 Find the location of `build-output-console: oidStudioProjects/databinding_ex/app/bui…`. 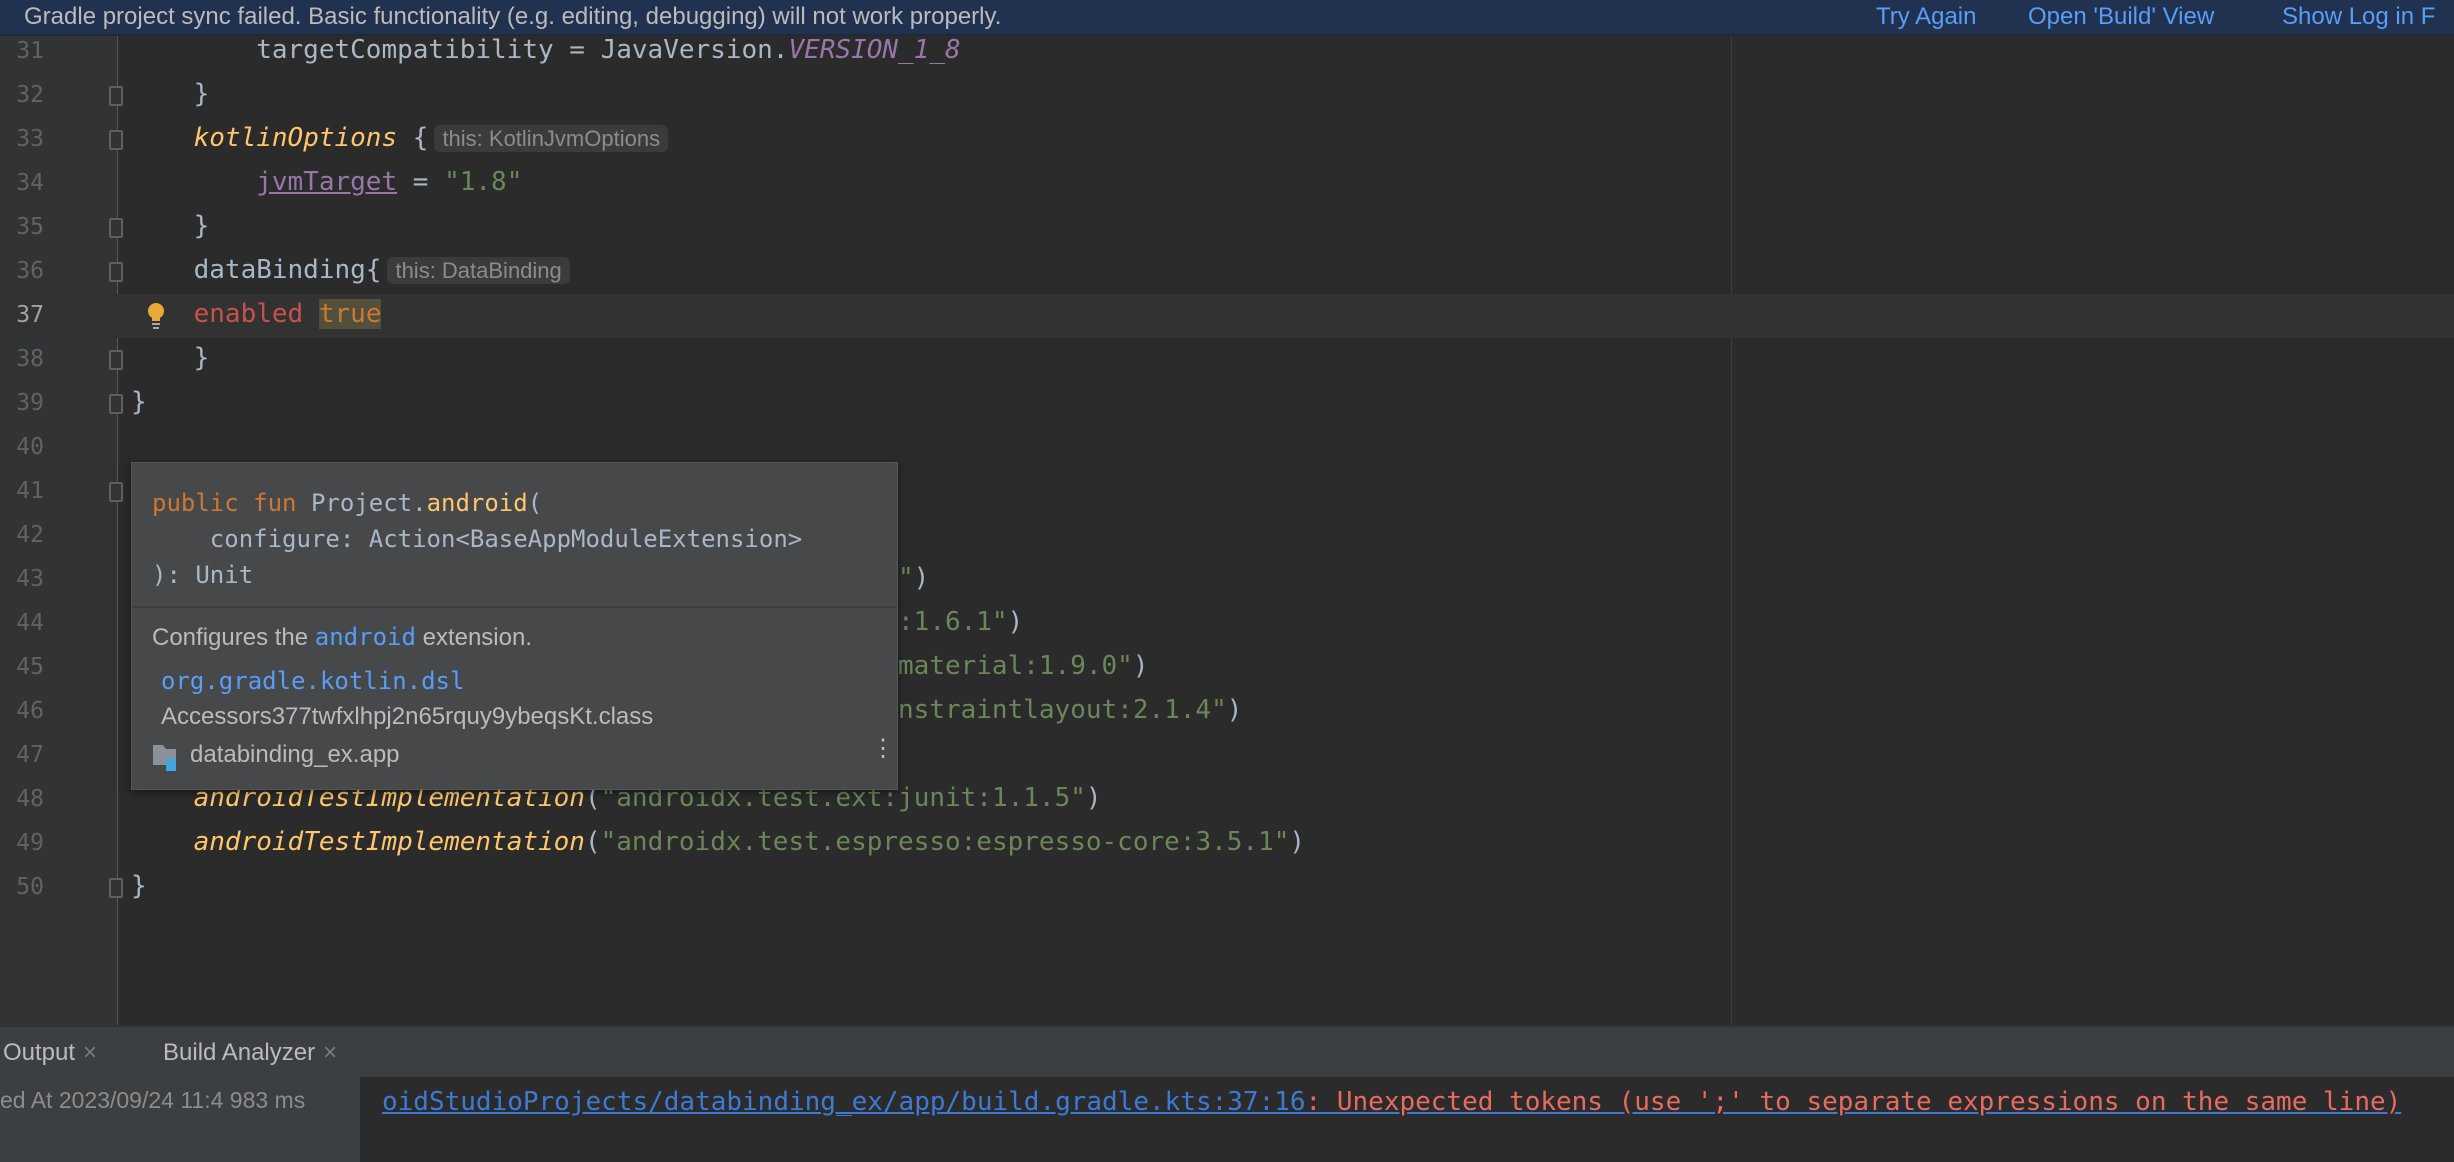

build-output-console: oidStudioProjects/databinding_ex/app/bui… is located at coordinates (1407, 1119).